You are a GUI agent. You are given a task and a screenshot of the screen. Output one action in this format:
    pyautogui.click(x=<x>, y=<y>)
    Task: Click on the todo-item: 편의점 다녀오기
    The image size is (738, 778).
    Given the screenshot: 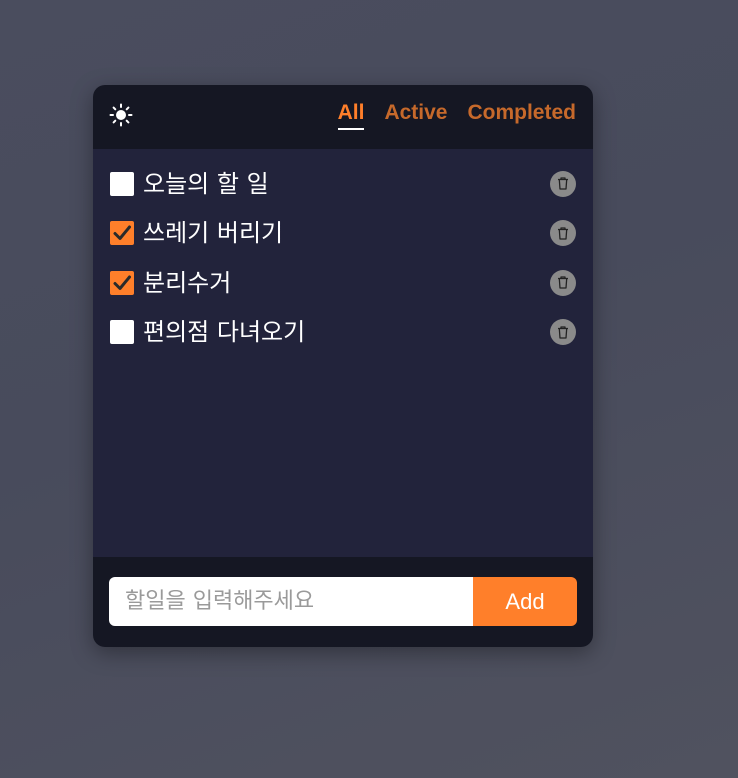 What is the action you would take?
    pyautogui.click(x=343, y=333)
    